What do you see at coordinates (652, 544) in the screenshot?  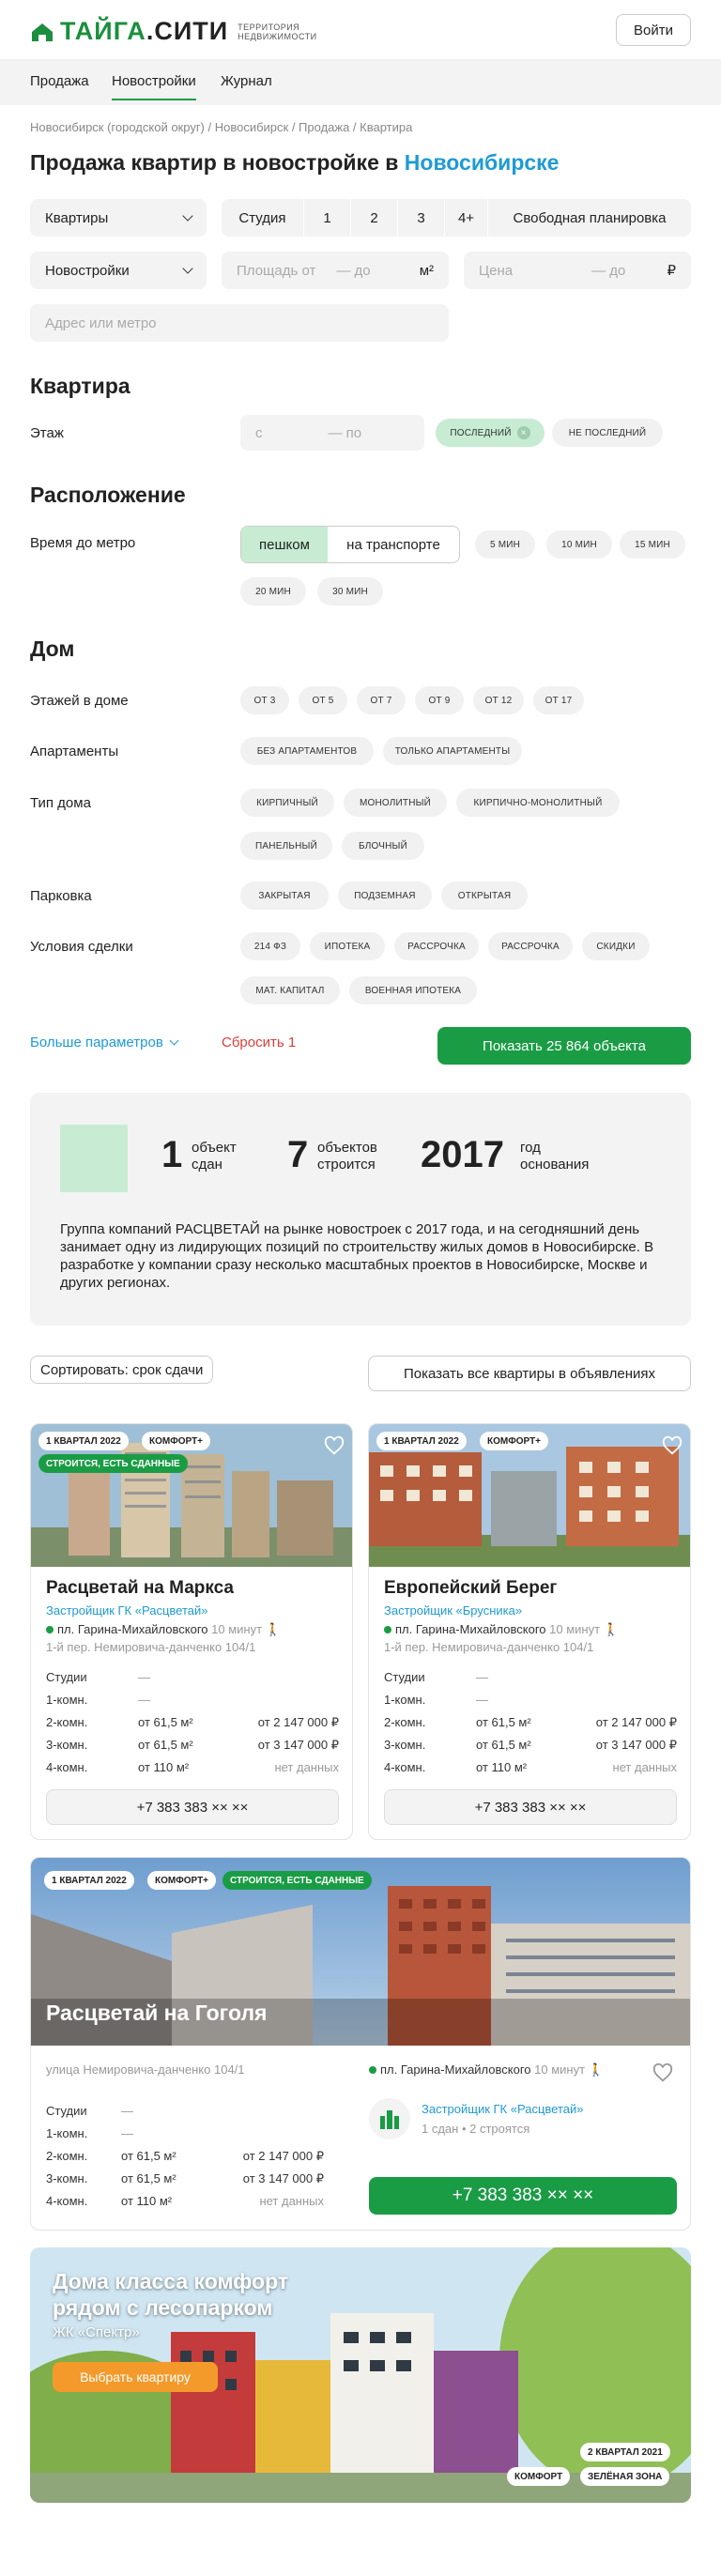 I see `chip-15-min: 15 мин` at bounding box center [652, 544].